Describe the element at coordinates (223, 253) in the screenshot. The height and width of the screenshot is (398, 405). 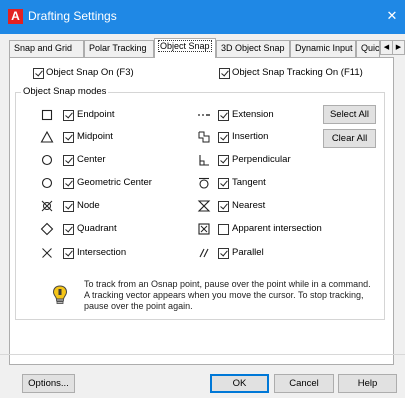
I see `parallel-checkbox` at that location.